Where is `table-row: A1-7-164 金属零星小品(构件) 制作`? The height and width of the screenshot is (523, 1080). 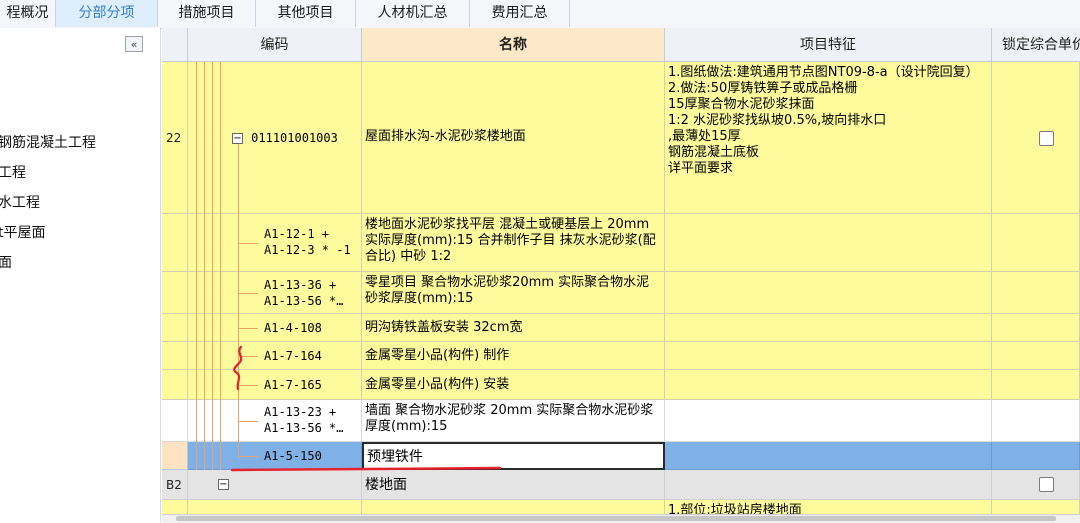 table-row: A1-7-164 金属零星小品(构件) 制作 is located at coordinates (621, 356).